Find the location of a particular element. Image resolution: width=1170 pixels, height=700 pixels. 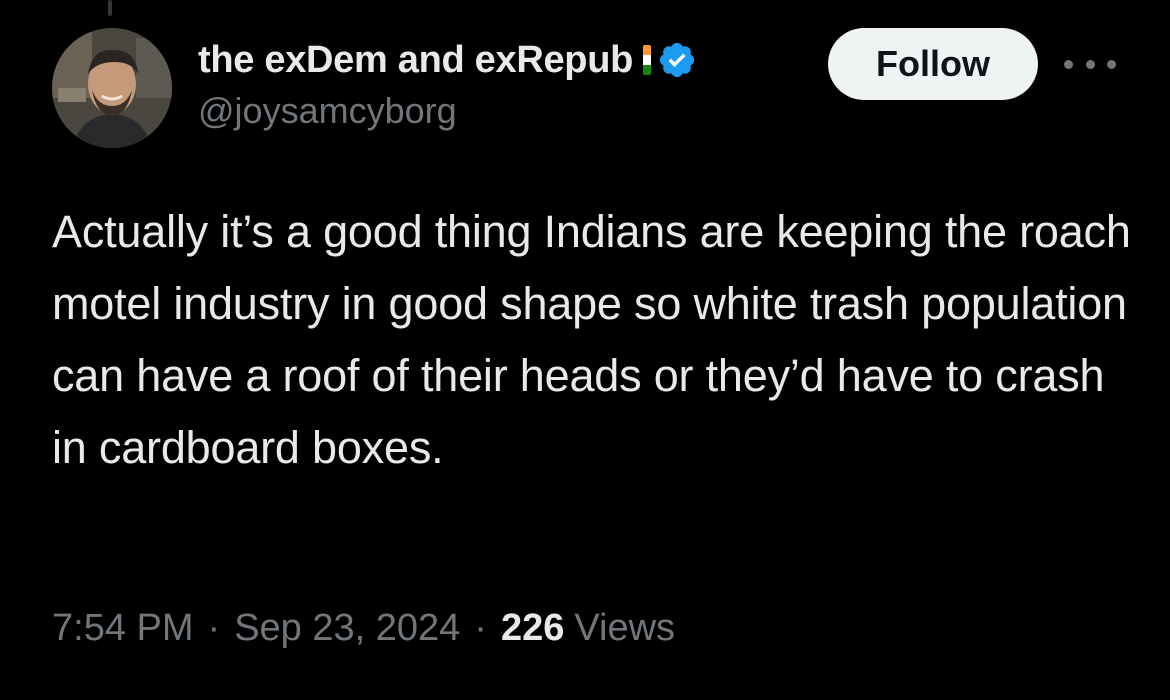

author-handle: @joysamcyborg is located at coordinates (513, 111).